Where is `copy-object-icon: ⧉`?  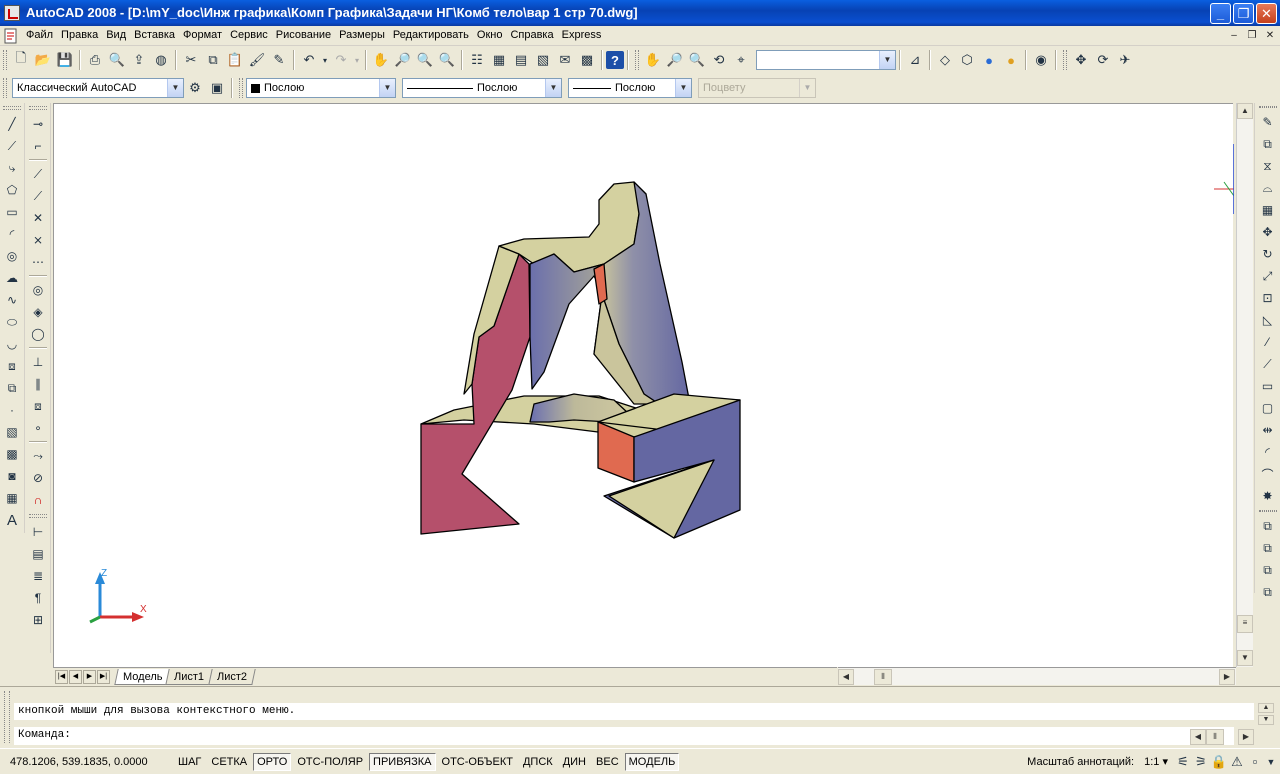 copy-object-icon: ⧉ is located at coordinates (1268, 144).